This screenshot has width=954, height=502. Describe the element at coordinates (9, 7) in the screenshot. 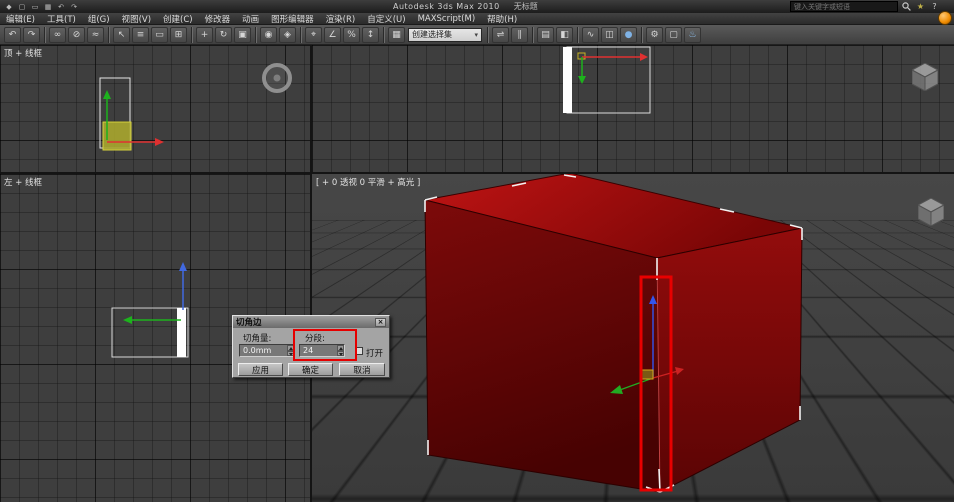

I see `app-icon: ◆` at that location.